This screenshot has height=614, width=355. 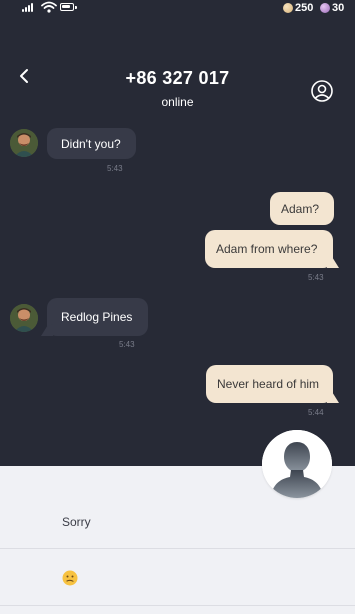 I want to click on message-text: Never heard of him, so click(x=268, y=384).